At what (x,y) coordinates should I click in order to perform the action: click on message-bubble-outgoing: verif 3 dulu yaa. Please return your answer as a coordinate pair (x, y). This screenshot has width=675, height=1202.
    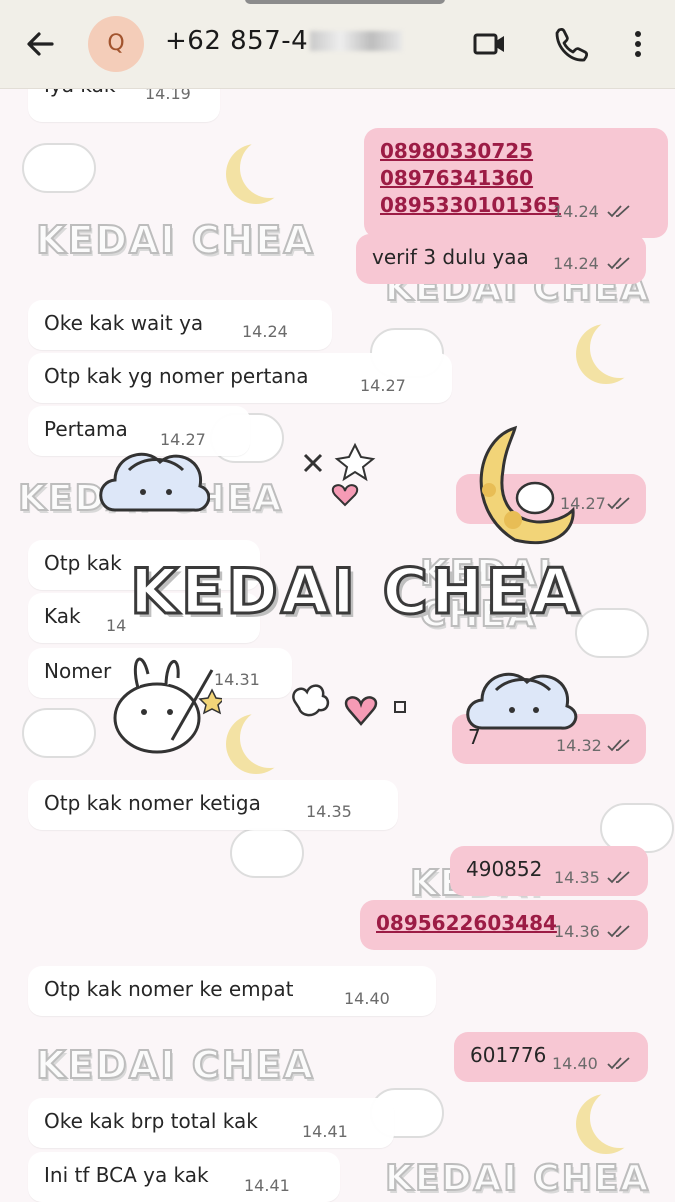
    Looking at the image, I should click on (501, 259).